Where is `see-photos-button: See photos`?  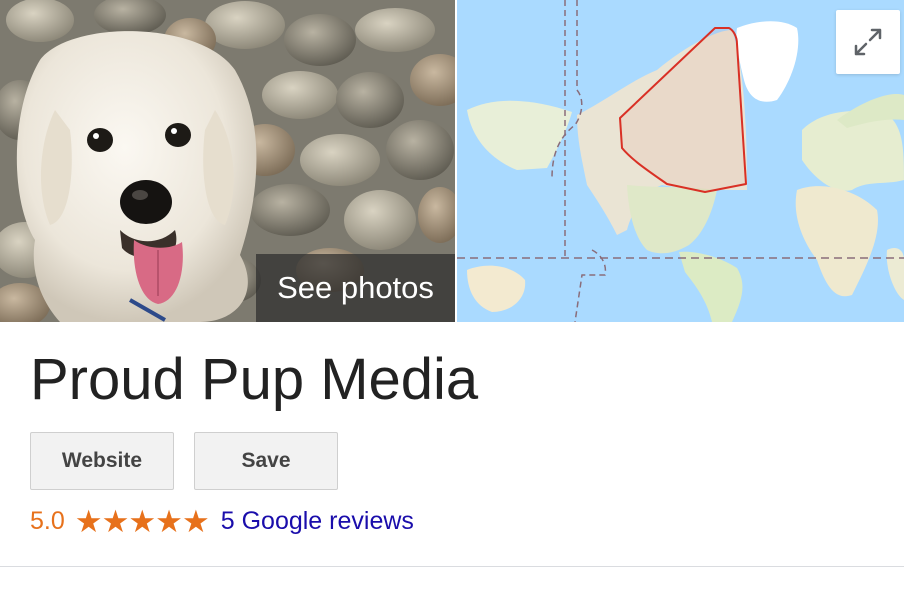
see-photos-button: See photos is located at coordinates (355, 288).